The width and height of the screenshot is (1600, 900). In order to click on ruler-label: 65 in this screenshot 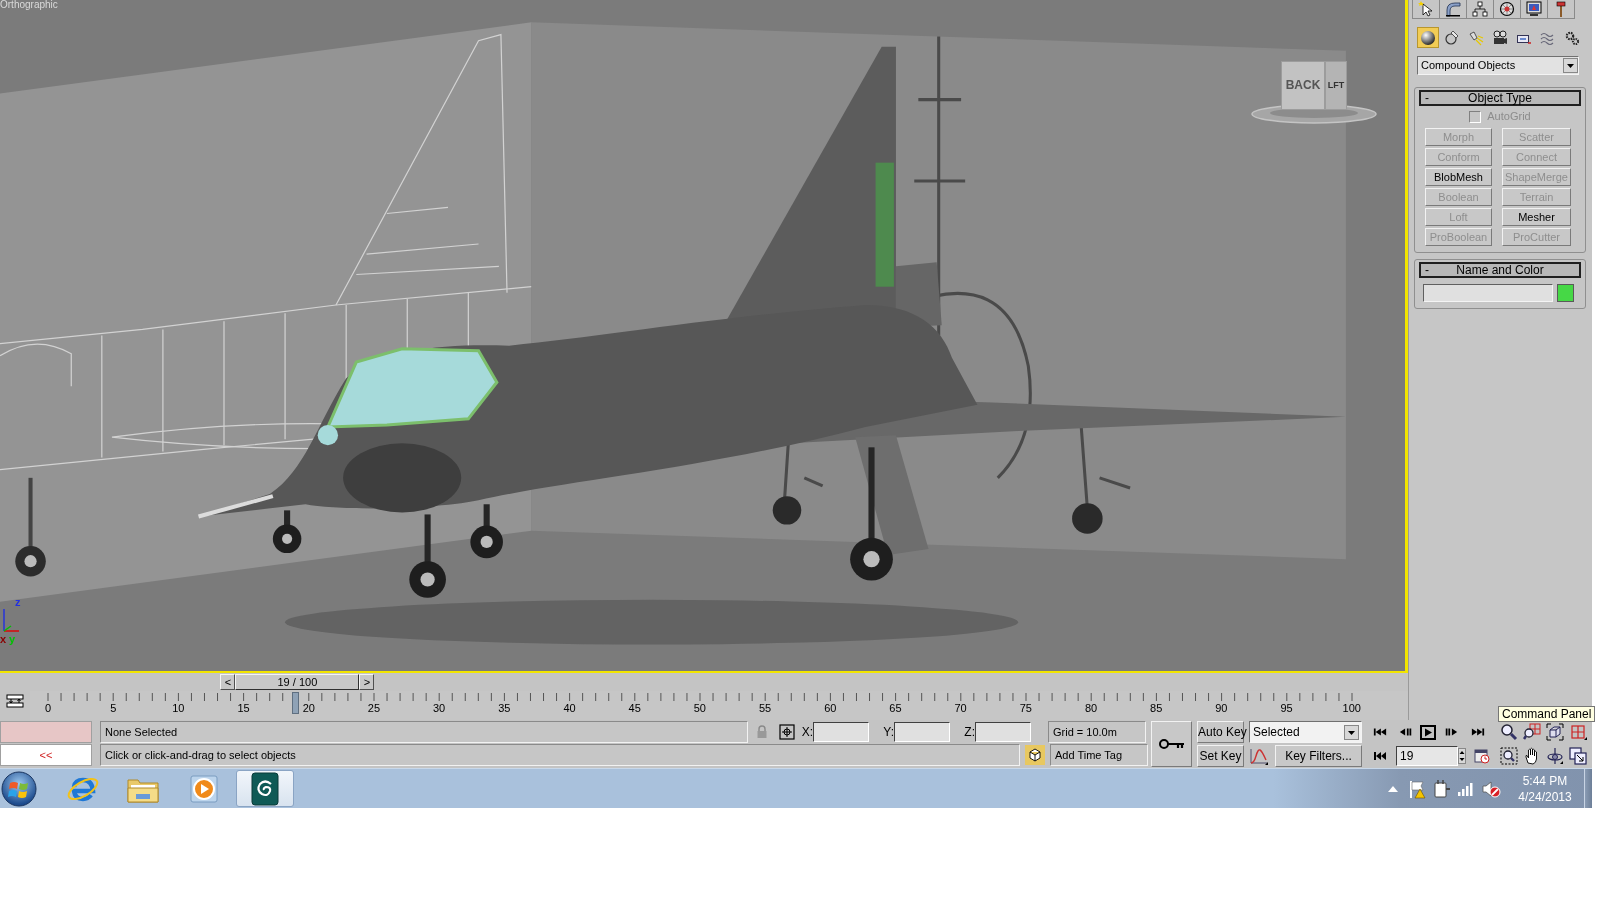, I will do `click(895, 708)`.